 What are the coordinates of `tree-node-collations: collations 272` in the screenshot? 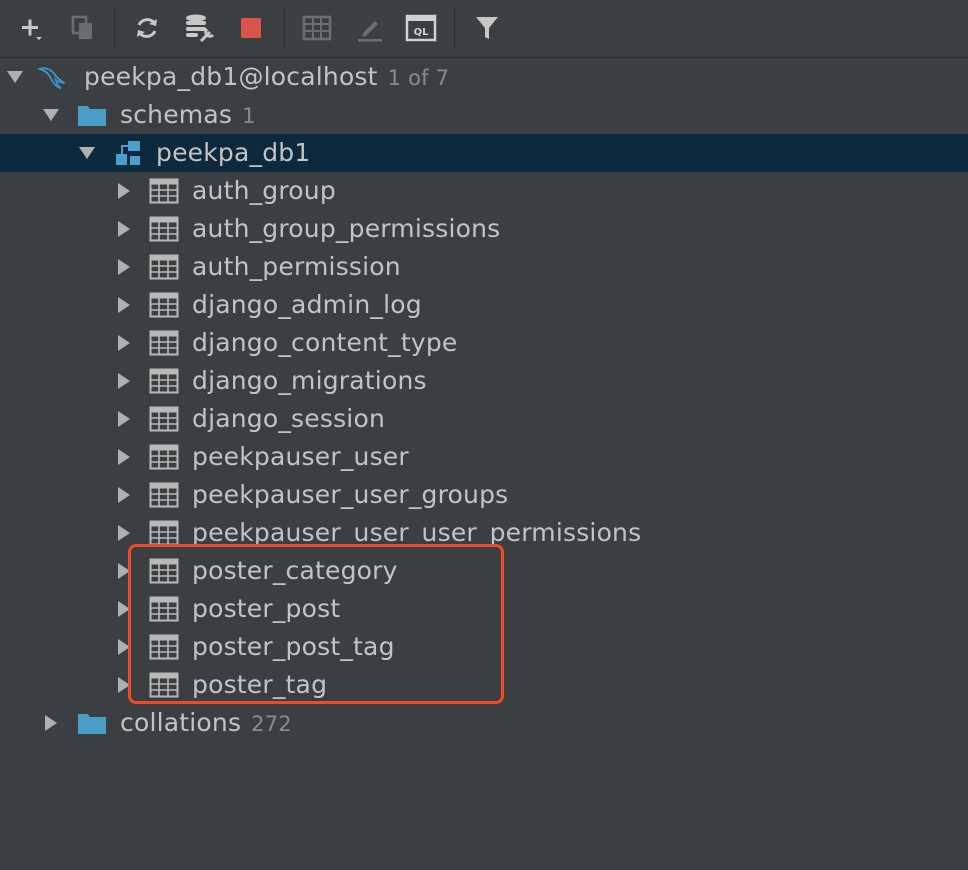 It's located at (484, 723).